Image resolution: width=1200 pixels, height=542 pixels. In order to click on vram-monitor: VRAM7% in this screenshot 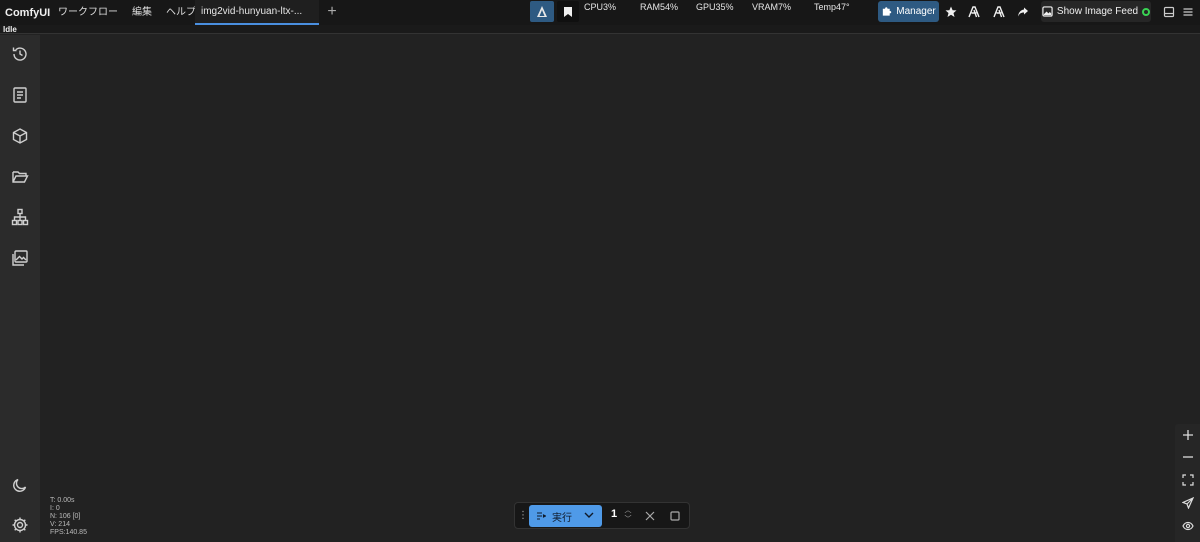, I will do `click(772, 7)`.